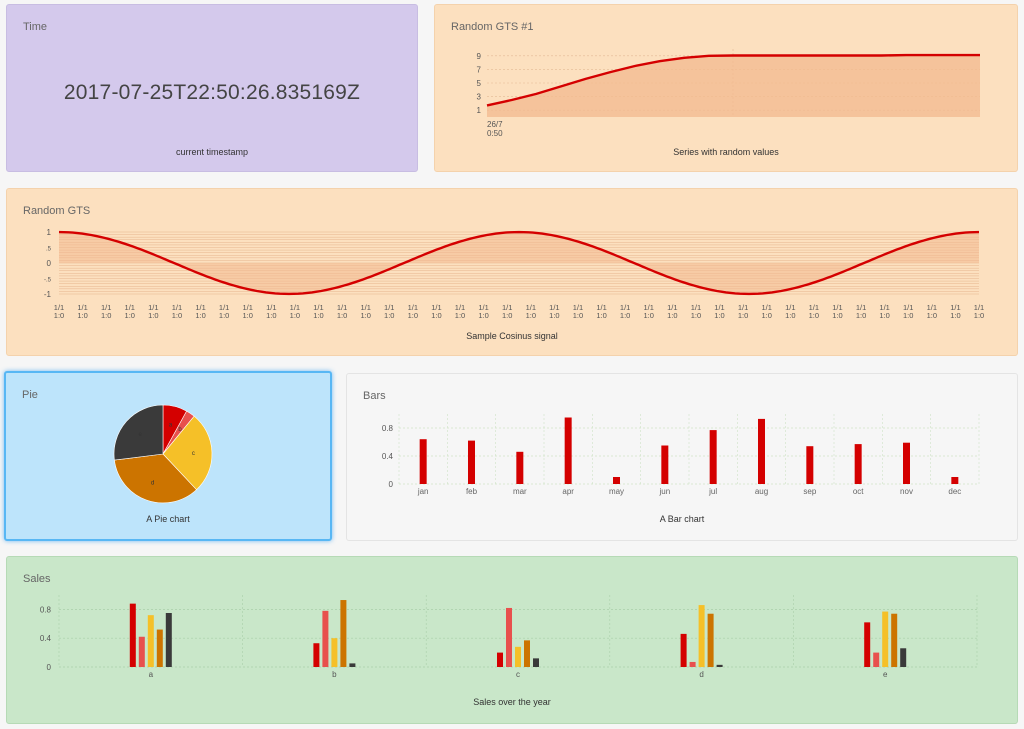 This screenshot has width=1024, height=729. I want to click on y-tick-label: 7, so click(479, 69).